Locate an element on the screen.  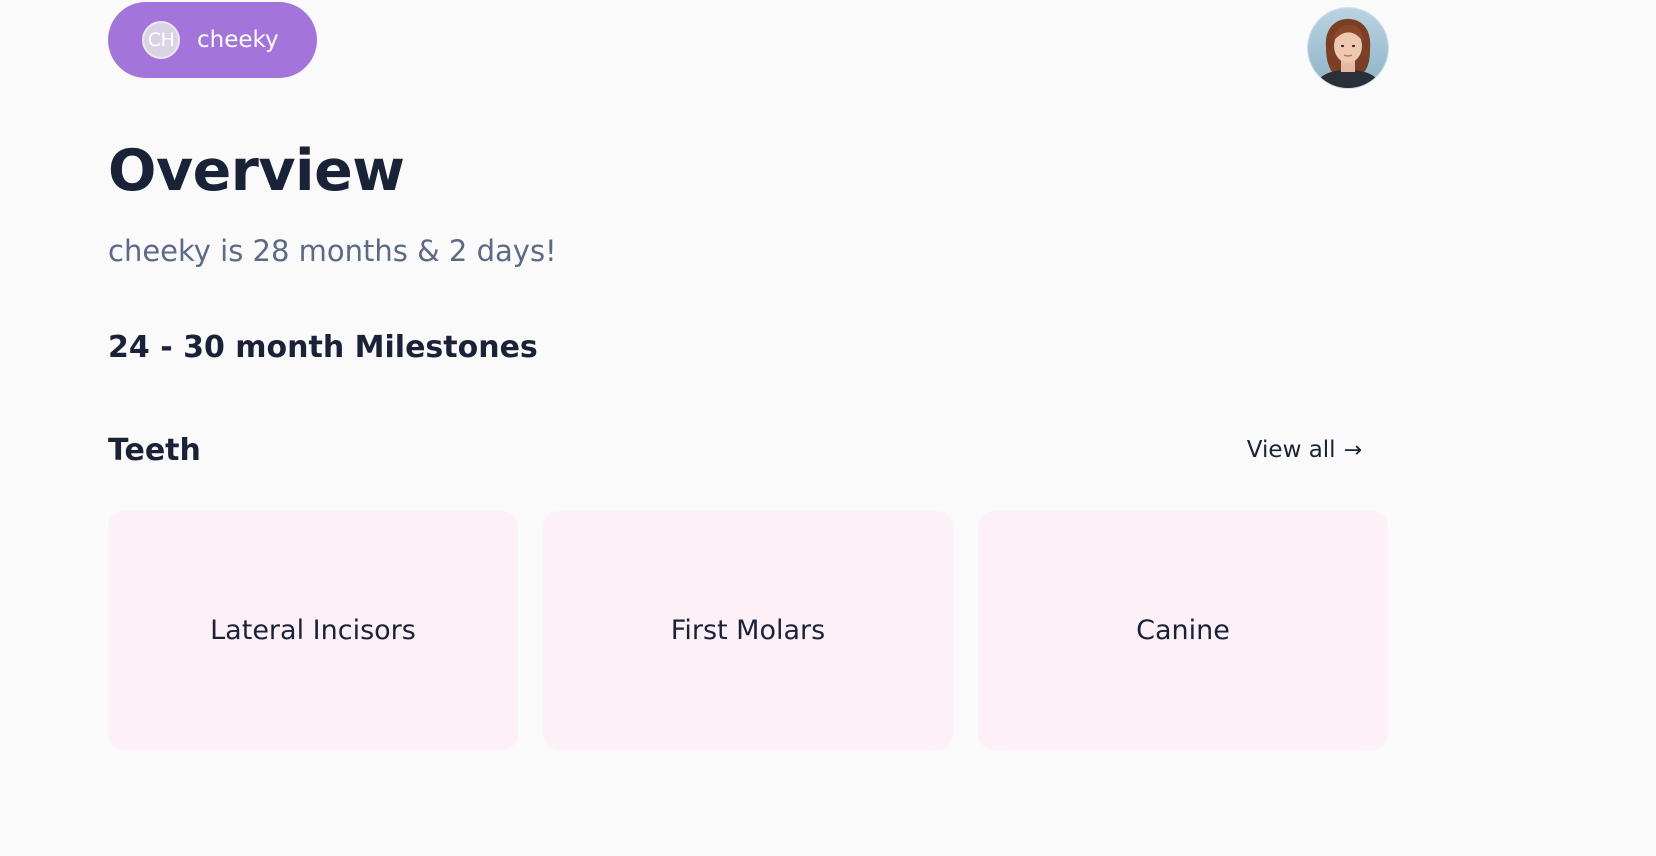
tooth-card-first-molars: First Molars is located at coordinates (748, 630).